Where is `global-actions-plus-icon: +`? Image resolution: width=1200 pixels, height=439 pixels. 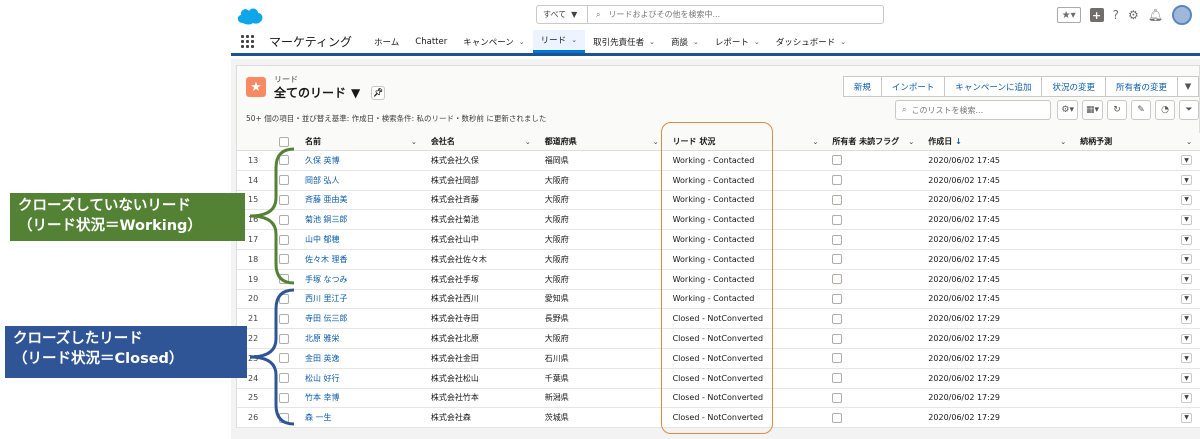 global-actions-plus-icon: + is located at coordinates (1096, 15).